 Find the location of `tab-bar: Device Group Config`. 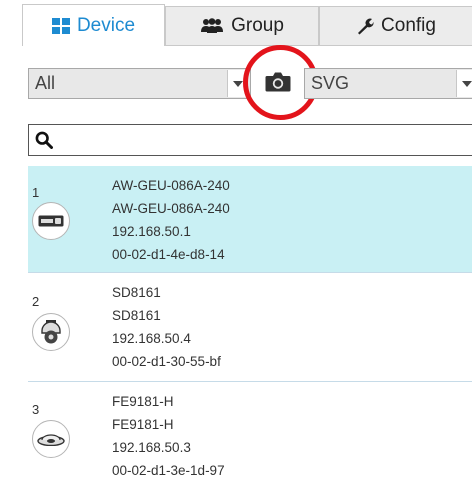

tab-bar: Device Group Config is located at coordinates (247, 23).